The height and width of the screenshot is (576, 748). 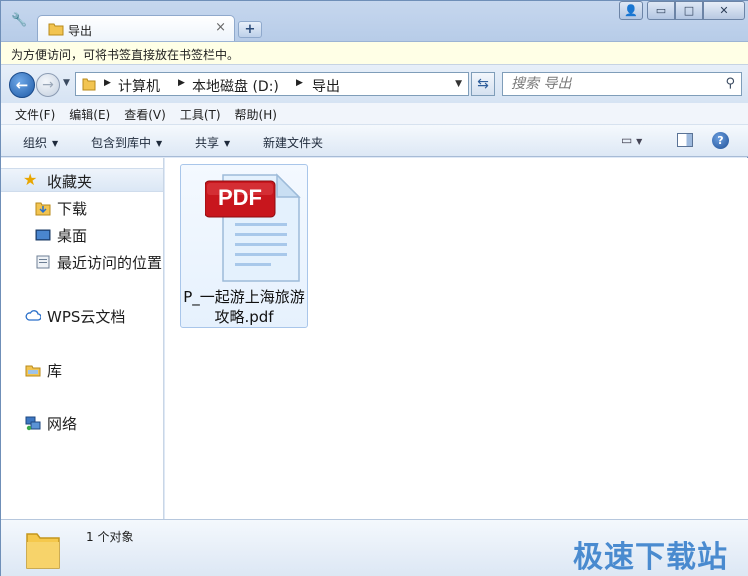 I want to click on command-bar: 组织 ▼ 包含到库中 ▼ 共享 ▼ 新建文件夹 ▭ ▼ ?, so click(x=374, y=141).